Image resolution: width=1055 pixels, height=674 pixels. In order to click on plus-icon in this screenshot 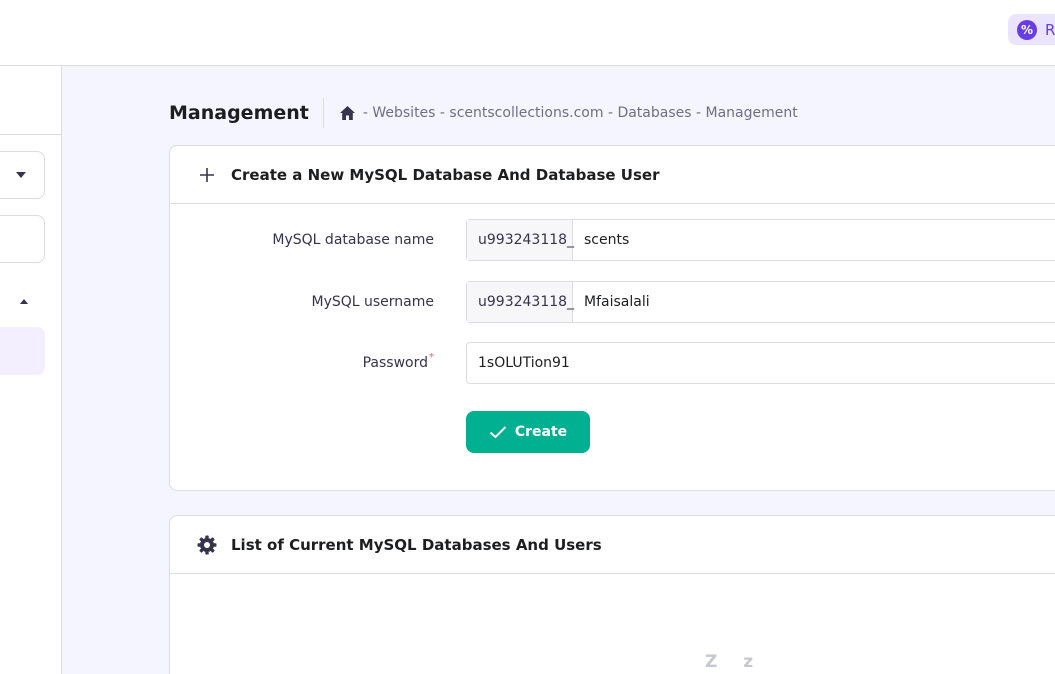, I will do `click(207, 175)`.